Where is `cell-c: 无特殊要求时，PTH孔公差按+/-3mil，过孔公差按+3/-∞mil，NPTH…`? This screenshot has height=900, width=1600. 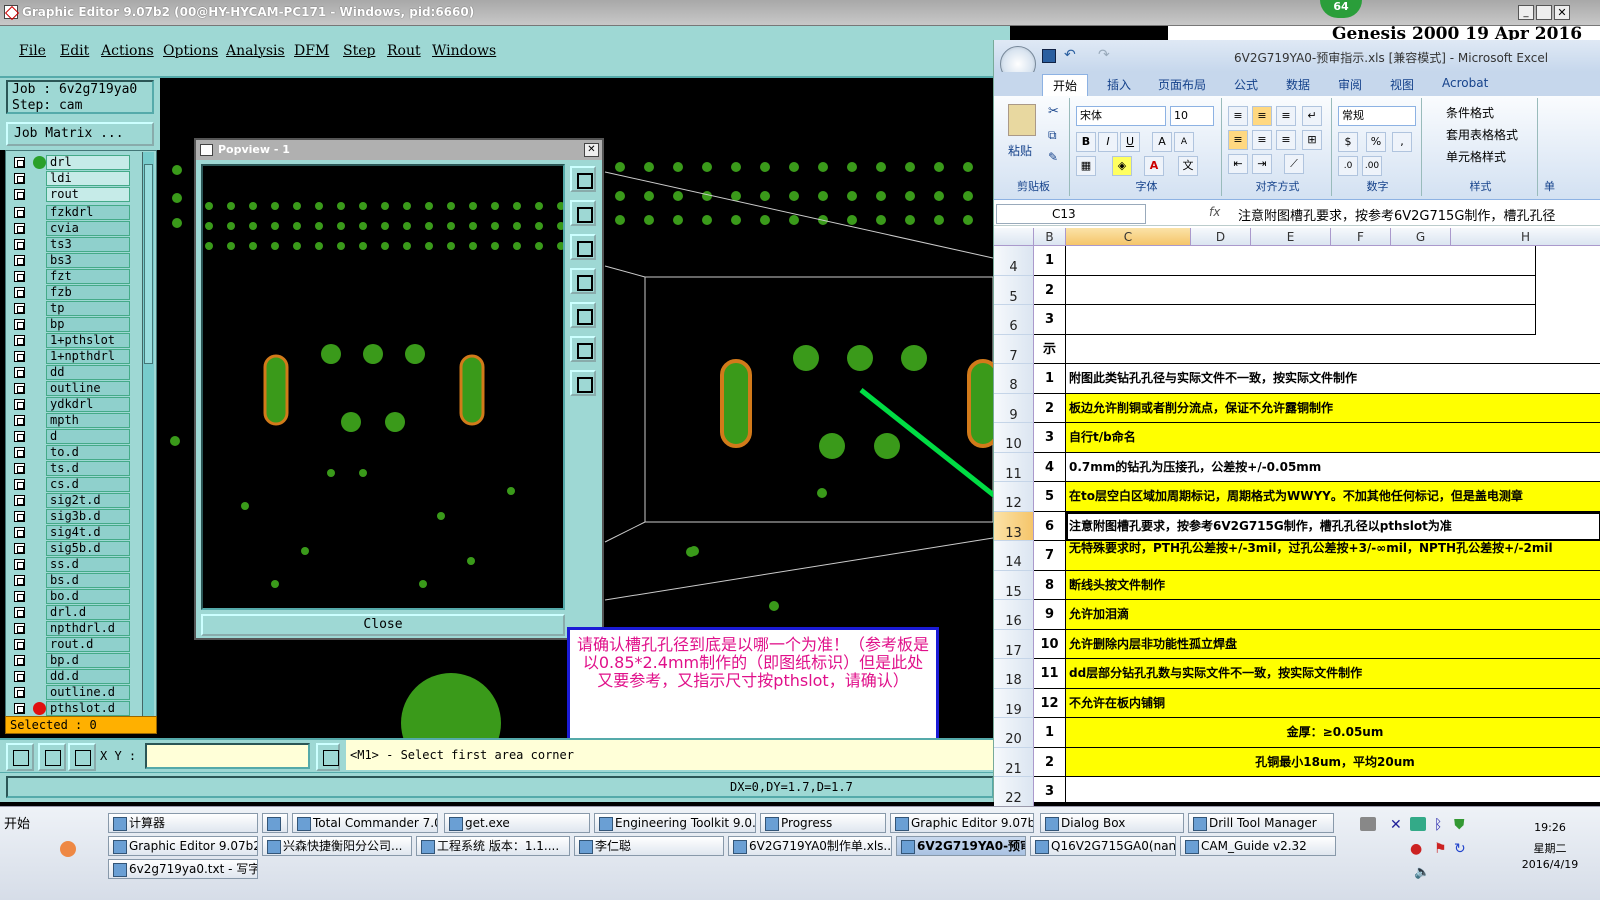
cell-c: 无特殊要求时，PTH孔公差按+/-3mil，过孔公差按+3/-∞mil，NPTH… is located at coordinates (1333, 556).